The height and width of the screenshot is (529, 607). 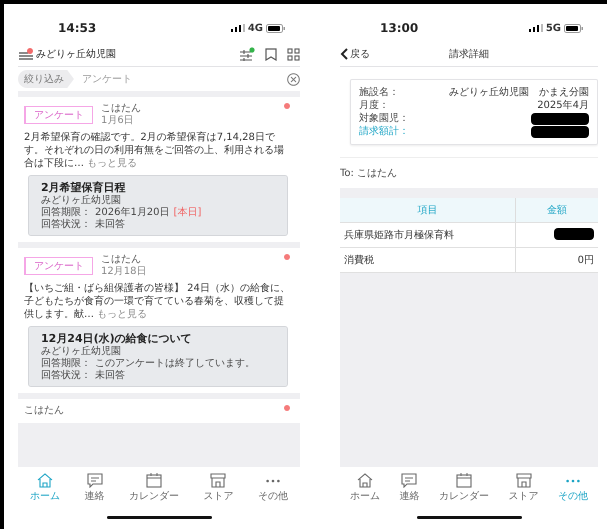 I want to click on status-time: 13:00, so click(x=399, y=28).